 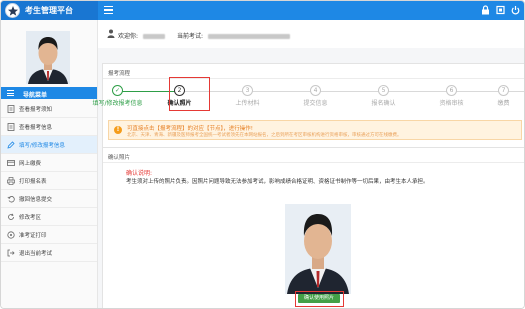 I want to click on step-label: 缴费, so click(x=503, y=103).